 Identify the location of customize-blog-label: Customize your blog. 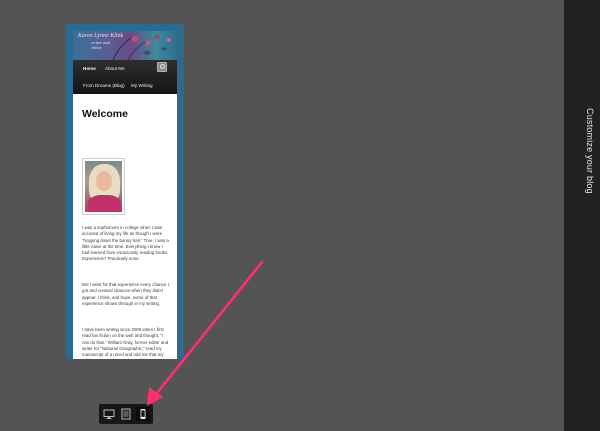
(582, 151).